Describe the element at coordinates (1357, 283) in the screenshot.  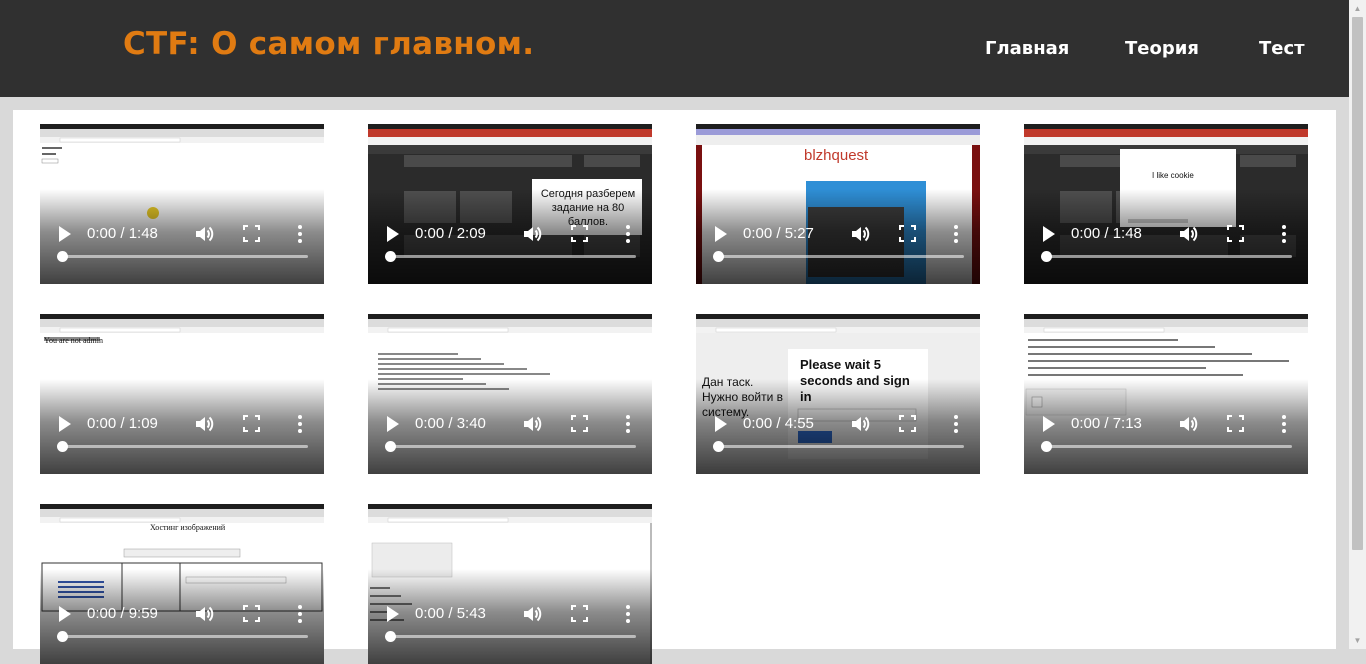
I see `scrollbar-thumb` at that location.